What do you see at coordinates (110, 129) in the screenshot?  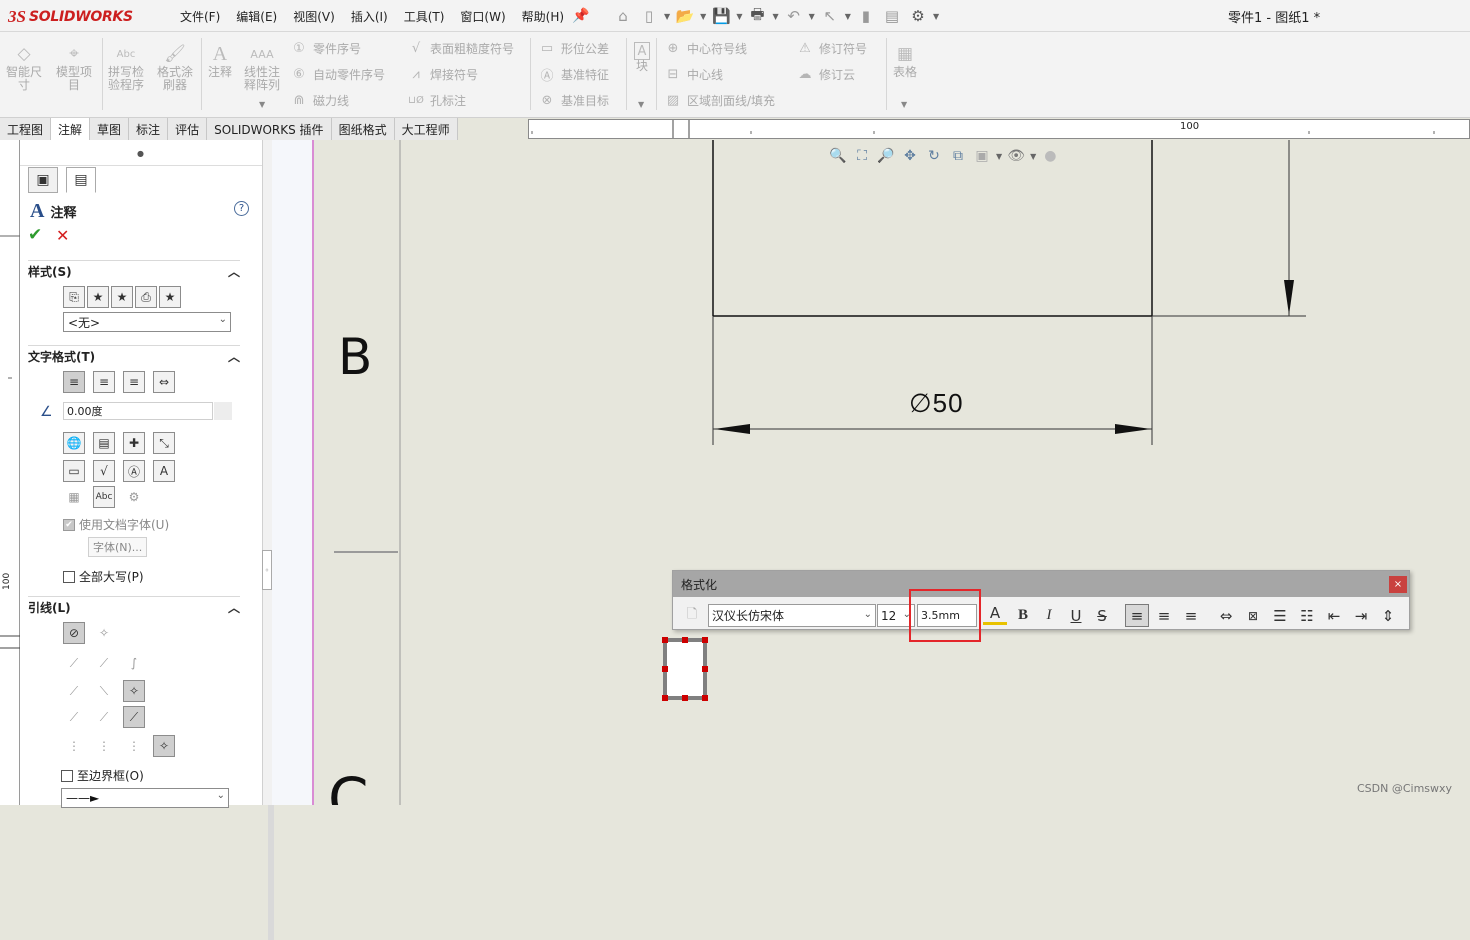 I see `tab-sketch: 草图` at bounding box center [110, 129].